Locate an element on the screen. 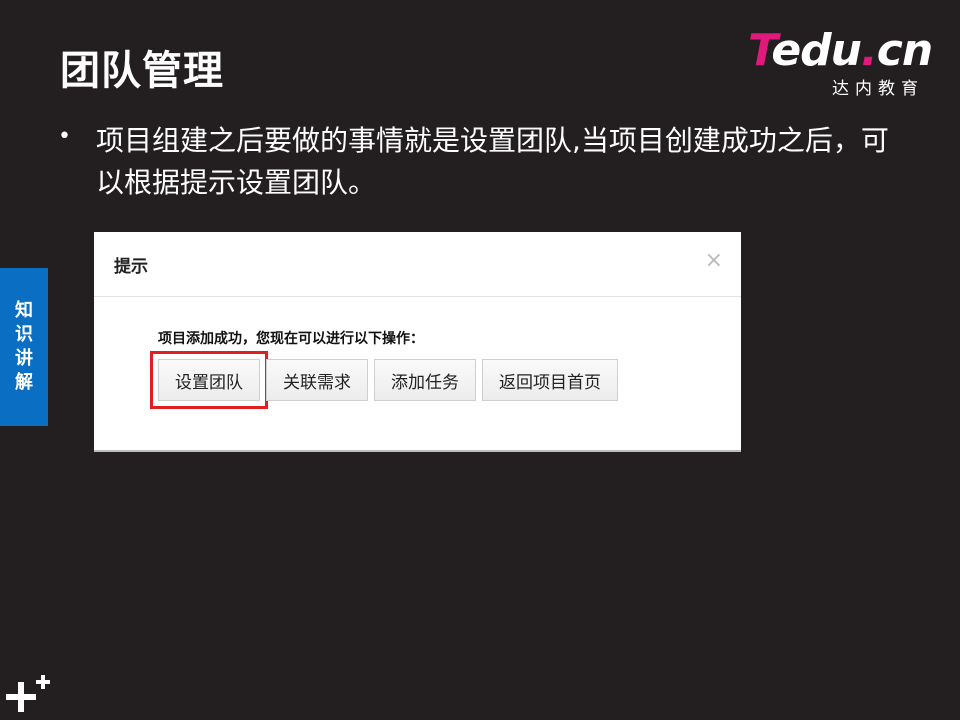  back-to-project-home-button: 返回项目首页 is located at coordinates (550, 380).